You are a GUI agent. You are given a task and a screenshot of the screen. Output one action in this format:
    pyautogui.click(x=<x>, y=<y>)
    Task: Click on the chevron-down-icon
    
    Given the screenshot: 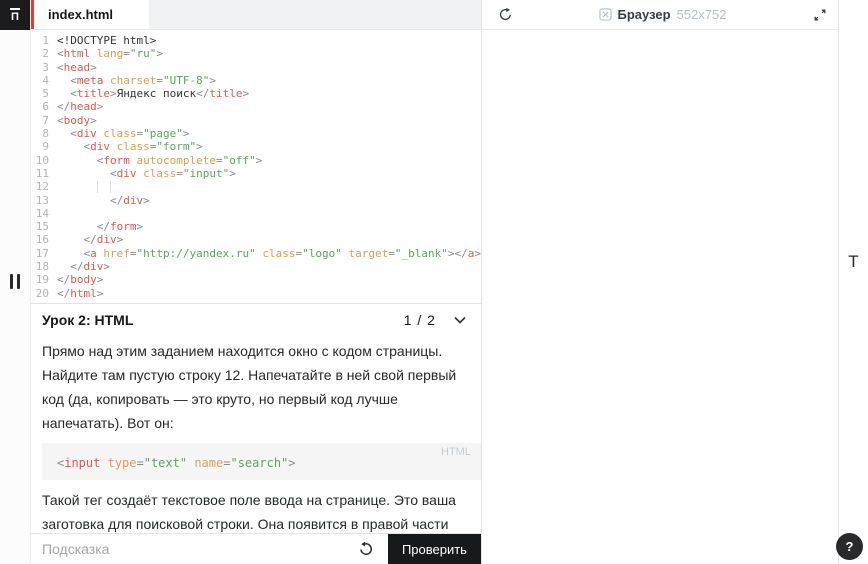 What is the action you would take?
    pyautogui.click(x=460, y=320)
    